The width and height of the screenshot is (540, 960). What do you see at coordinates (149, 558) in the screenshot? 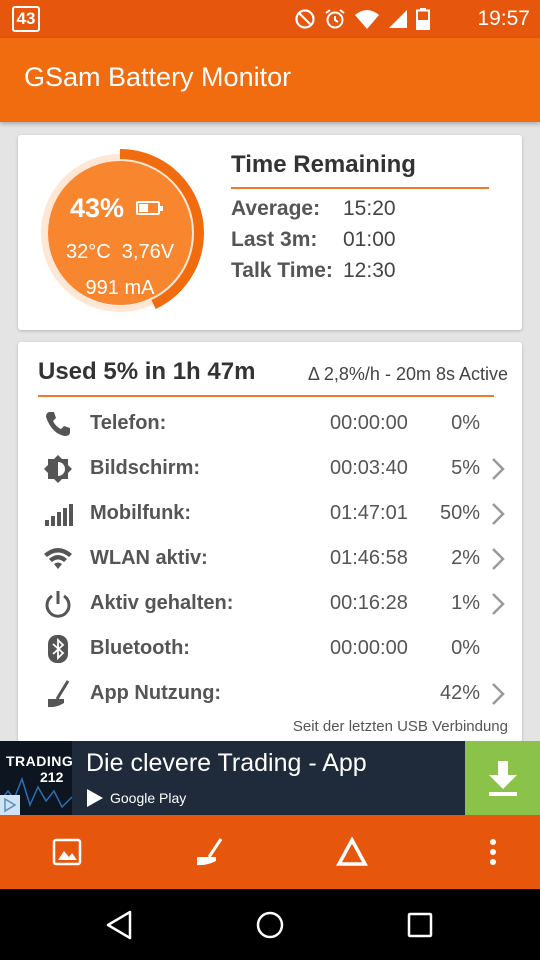
I see `usage-label: WLAN aktiv:` at bounding box center [149, 558].